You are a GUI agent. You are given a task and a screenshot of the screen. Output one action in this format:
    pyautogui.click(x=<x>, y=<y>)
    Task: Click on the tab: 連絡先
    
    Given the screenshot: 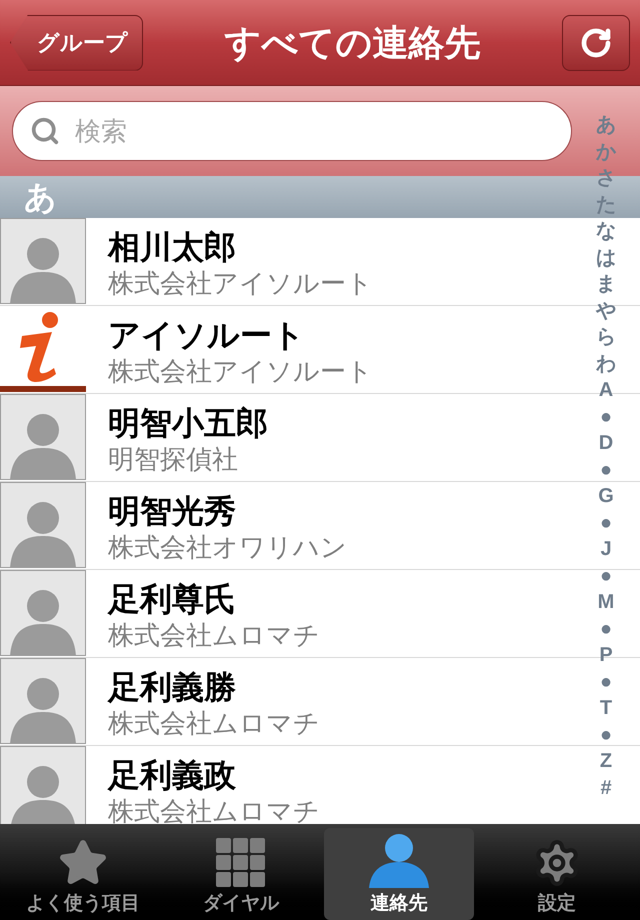 What is the action you would take?
    pyautogui.click(x=399, y=874)
    